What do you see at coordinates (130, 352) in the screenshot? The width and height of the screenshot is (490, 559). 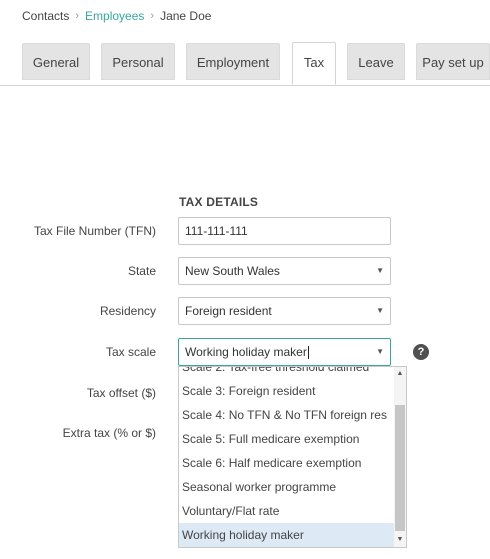 I see `tax-scale-label: Tax scale` at bounding box center [130, 352].